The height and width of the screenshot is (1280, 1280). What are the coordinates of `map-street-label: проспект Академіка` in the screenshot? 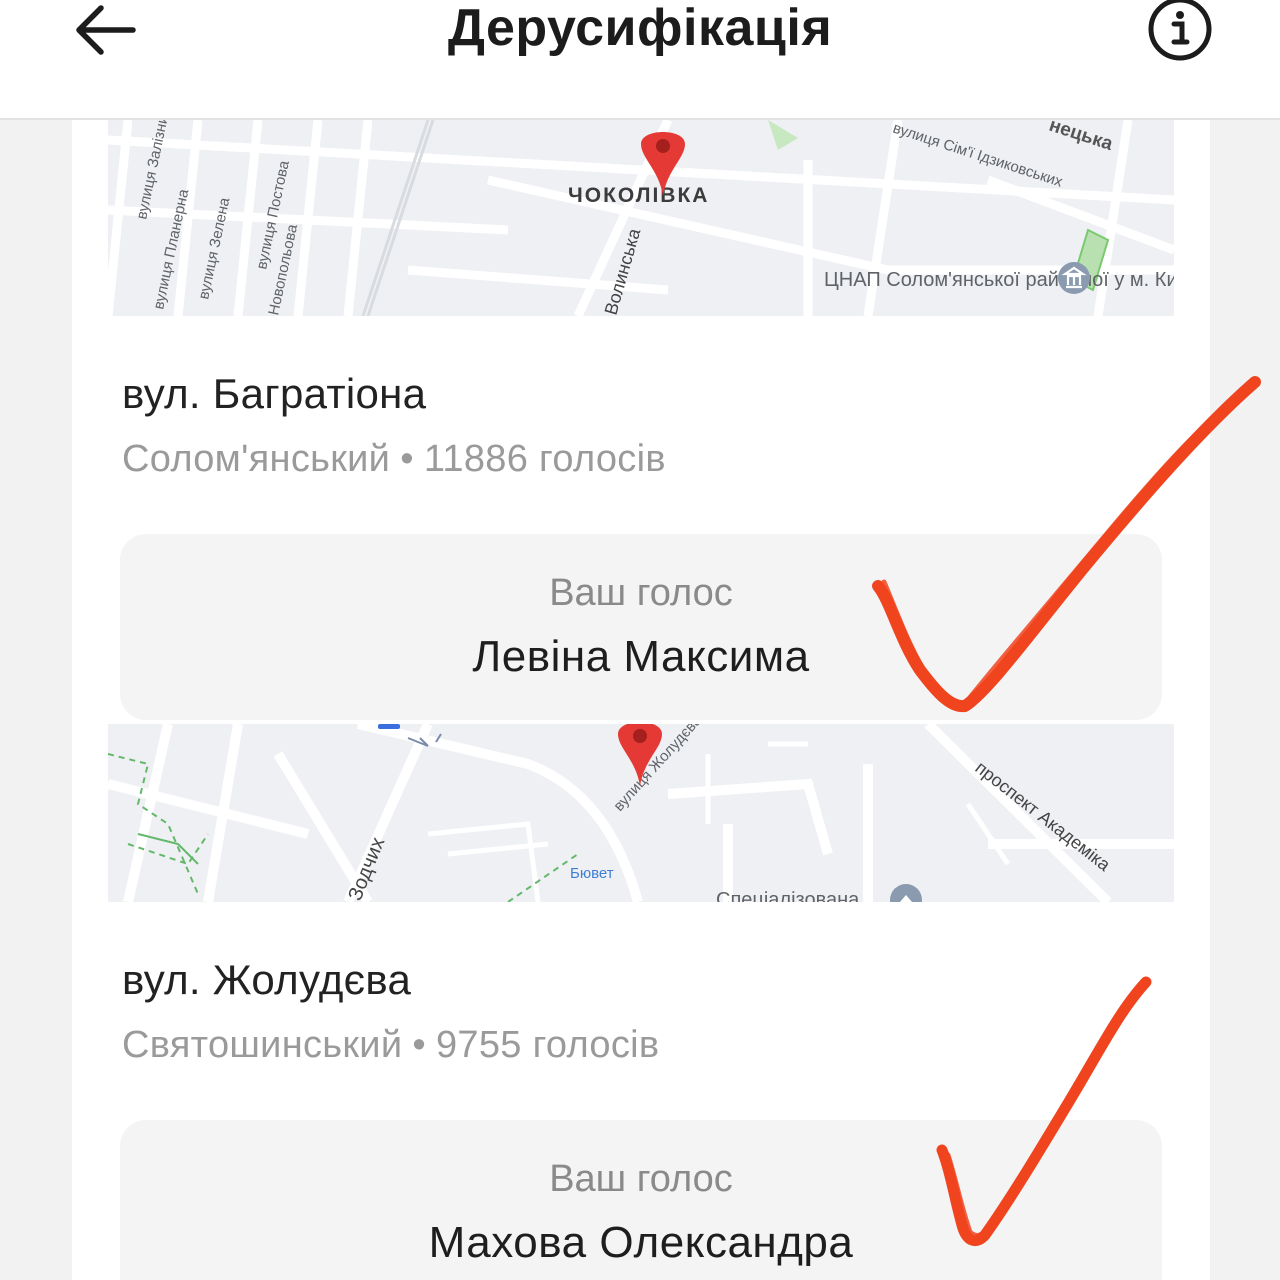 It's located at (1043, 816).